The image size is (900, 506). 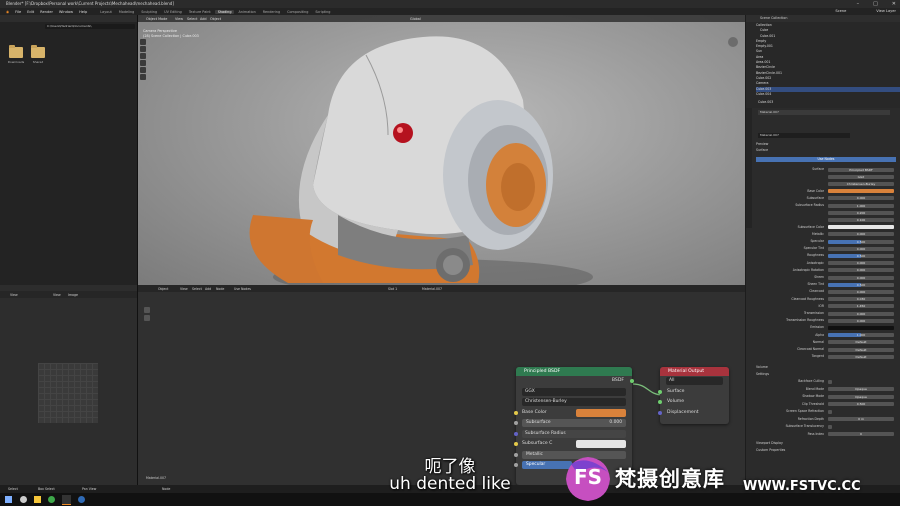 I want to click on scene-selector: Scene, so click(x=840, y=11).